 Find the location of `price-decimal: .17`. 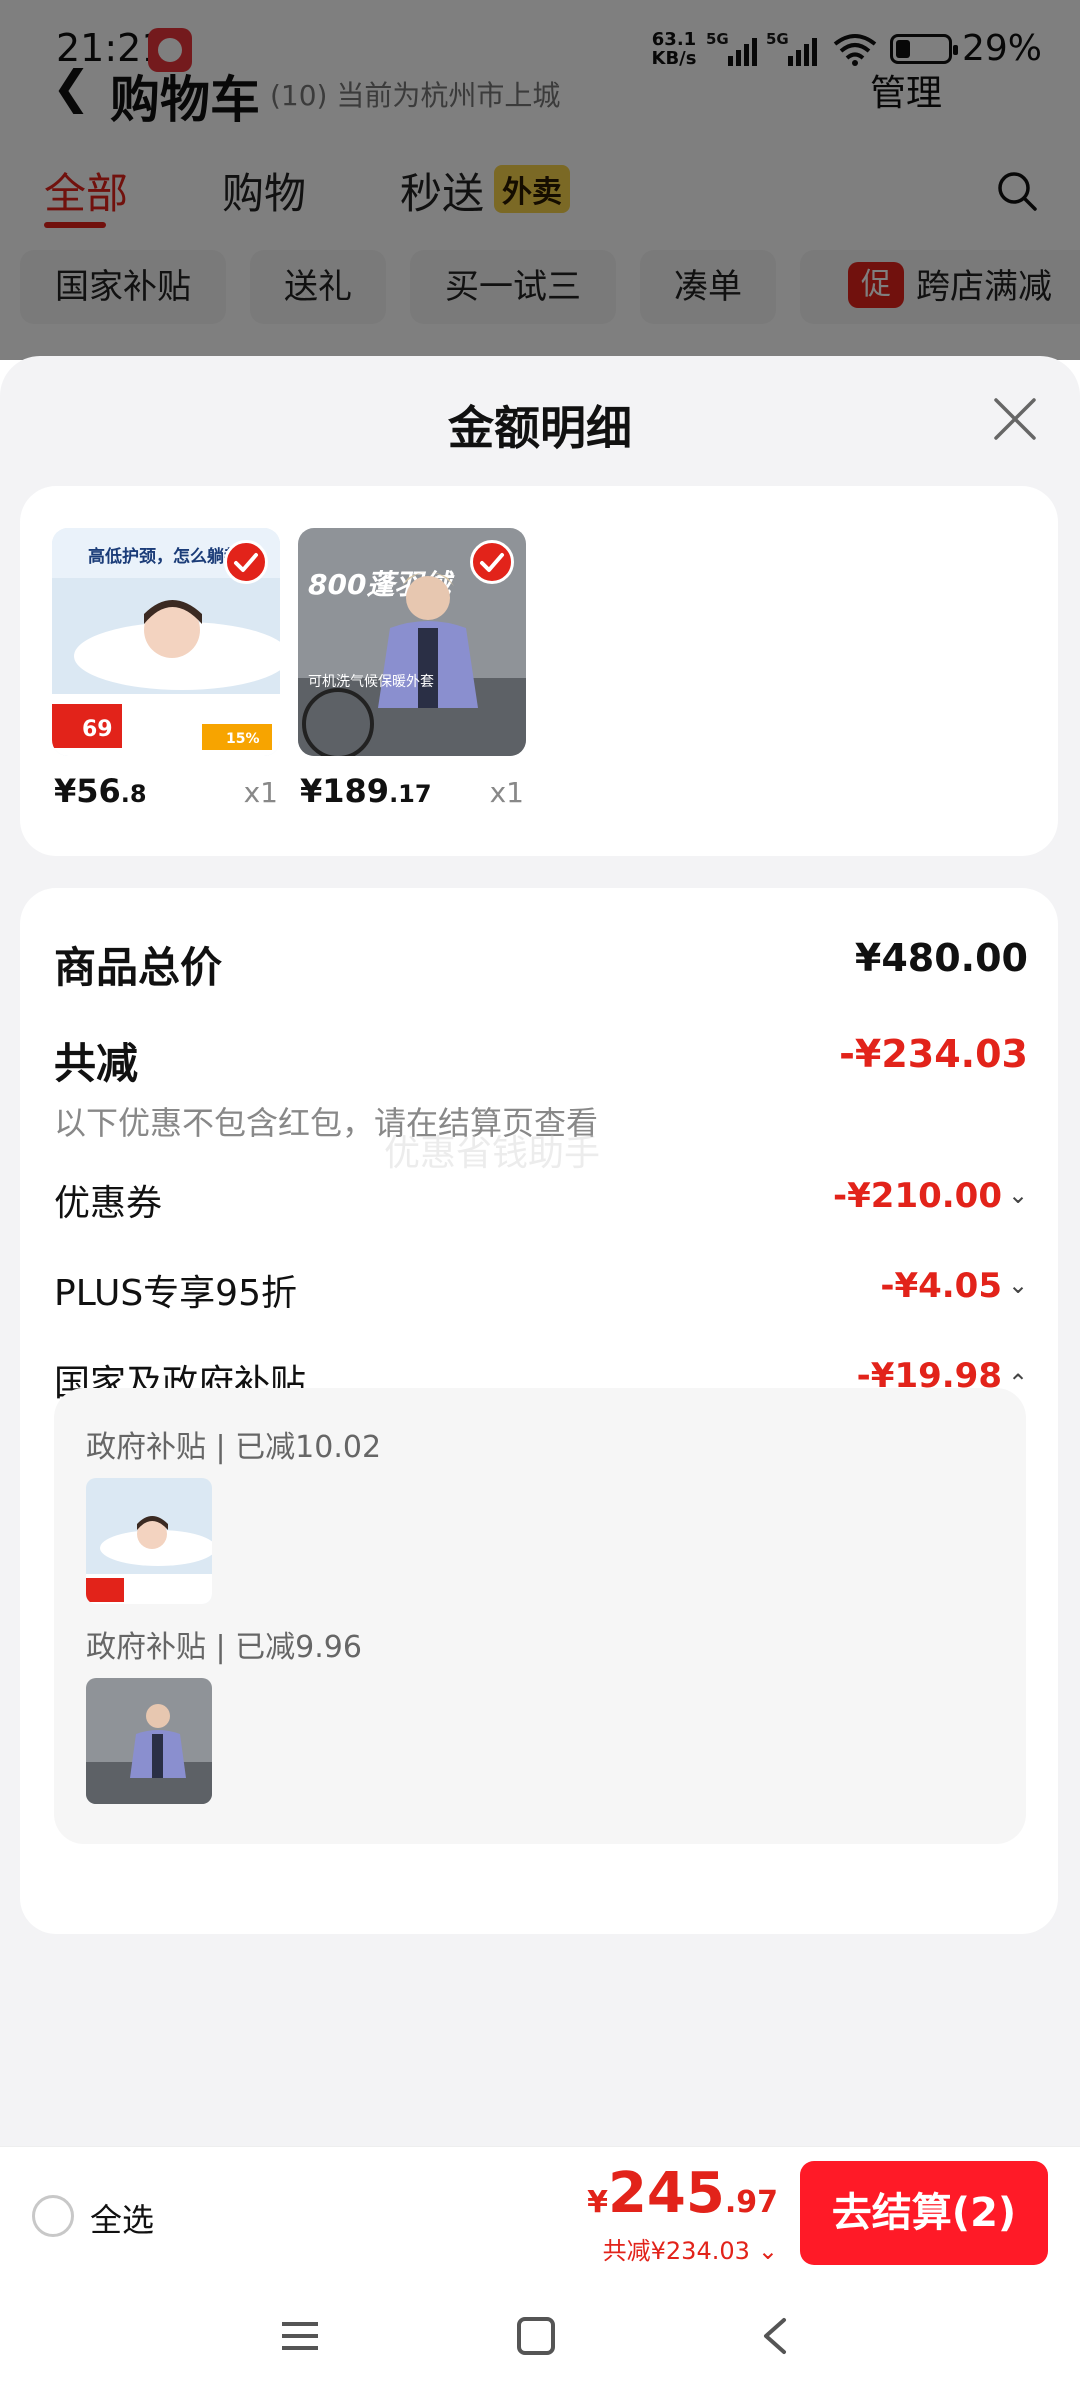

price-decimal: .17 is located at coordinates (410, 794).